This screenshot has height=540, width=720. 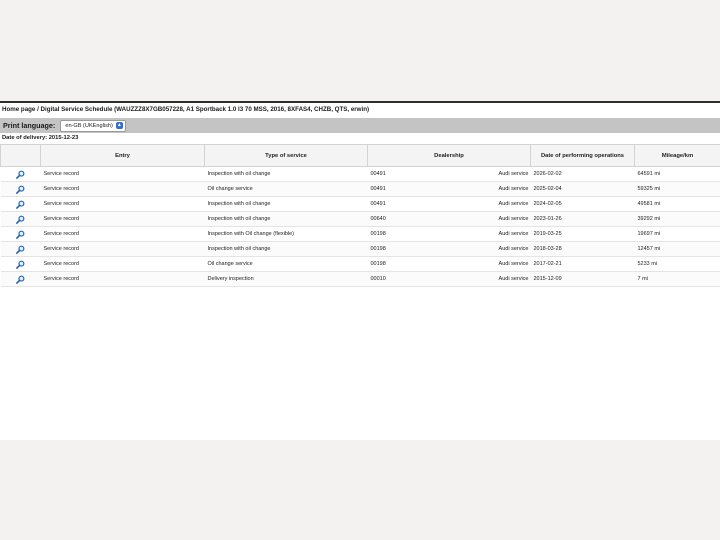 I want to click on date-cell: 2017-02-21, so click(x=582, y=264).